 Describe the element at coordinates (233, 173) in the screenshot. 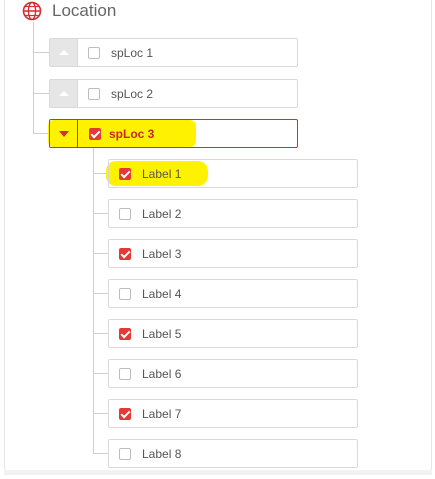

I see `tree-leaf-label-1: Label 1` at that location.